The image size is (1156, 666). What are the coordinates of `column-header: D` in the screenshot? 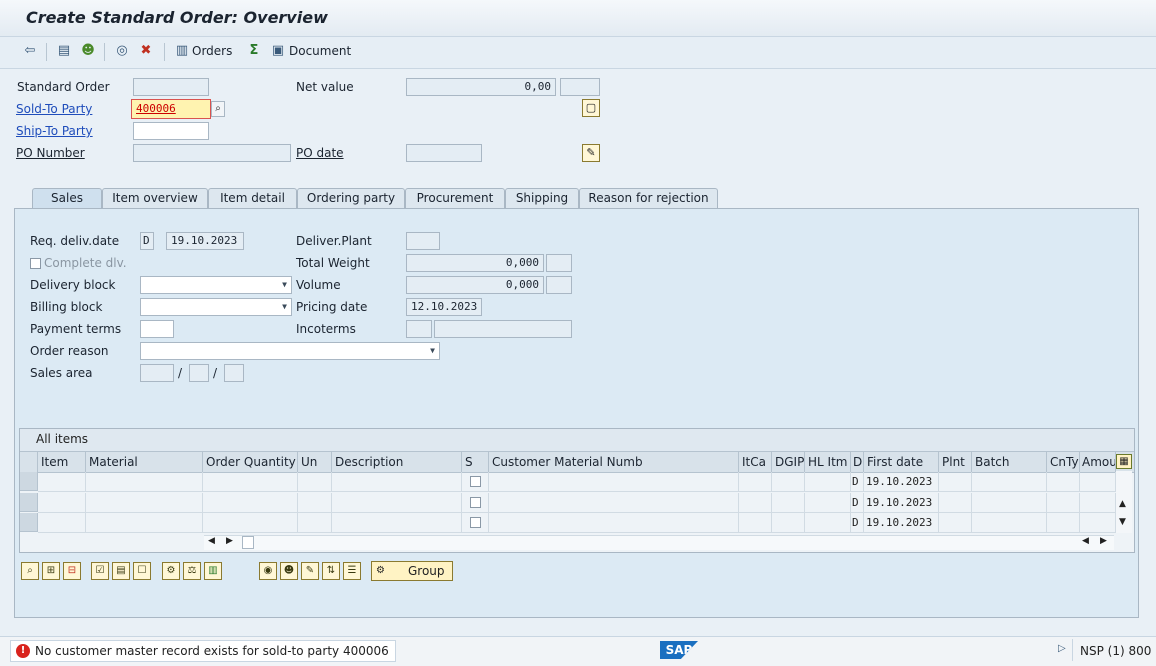 It's located at (857, 462).